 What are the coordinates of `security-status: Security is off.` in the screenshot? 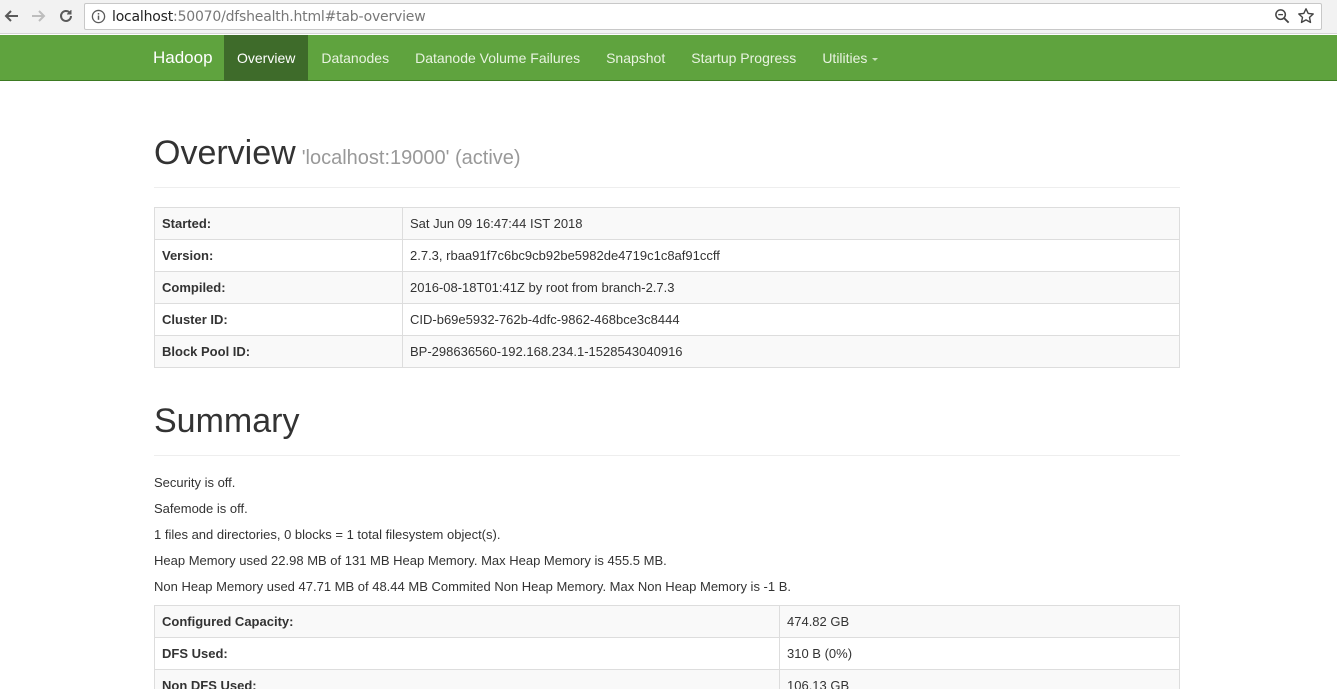 It's located at (195, 482).